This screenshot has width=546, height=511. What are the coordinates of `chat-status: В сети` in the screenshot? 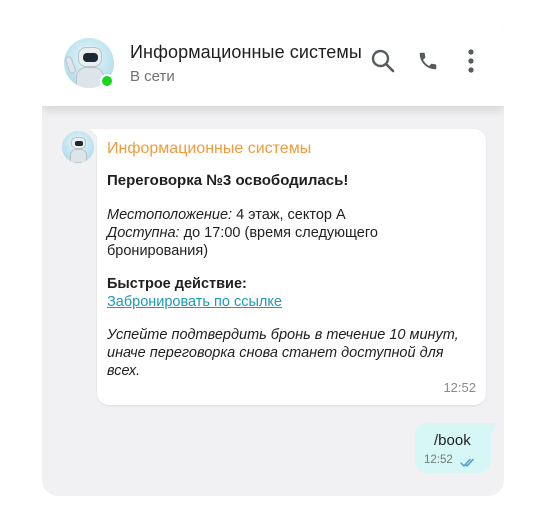 It's located at (152, 76).